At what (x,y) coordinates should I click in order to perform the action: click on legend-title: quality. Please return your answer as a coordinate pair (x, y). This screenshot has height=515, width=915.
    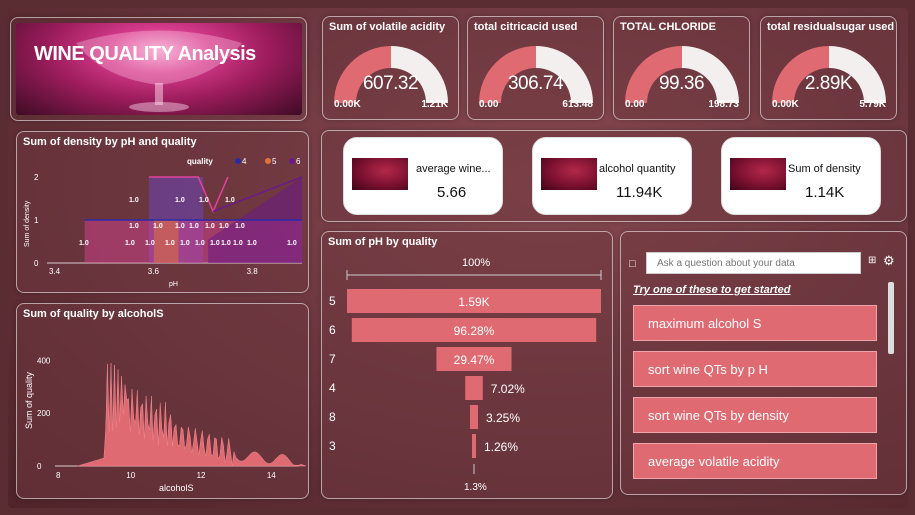
    Looking at the image, I should click on (200, 161).